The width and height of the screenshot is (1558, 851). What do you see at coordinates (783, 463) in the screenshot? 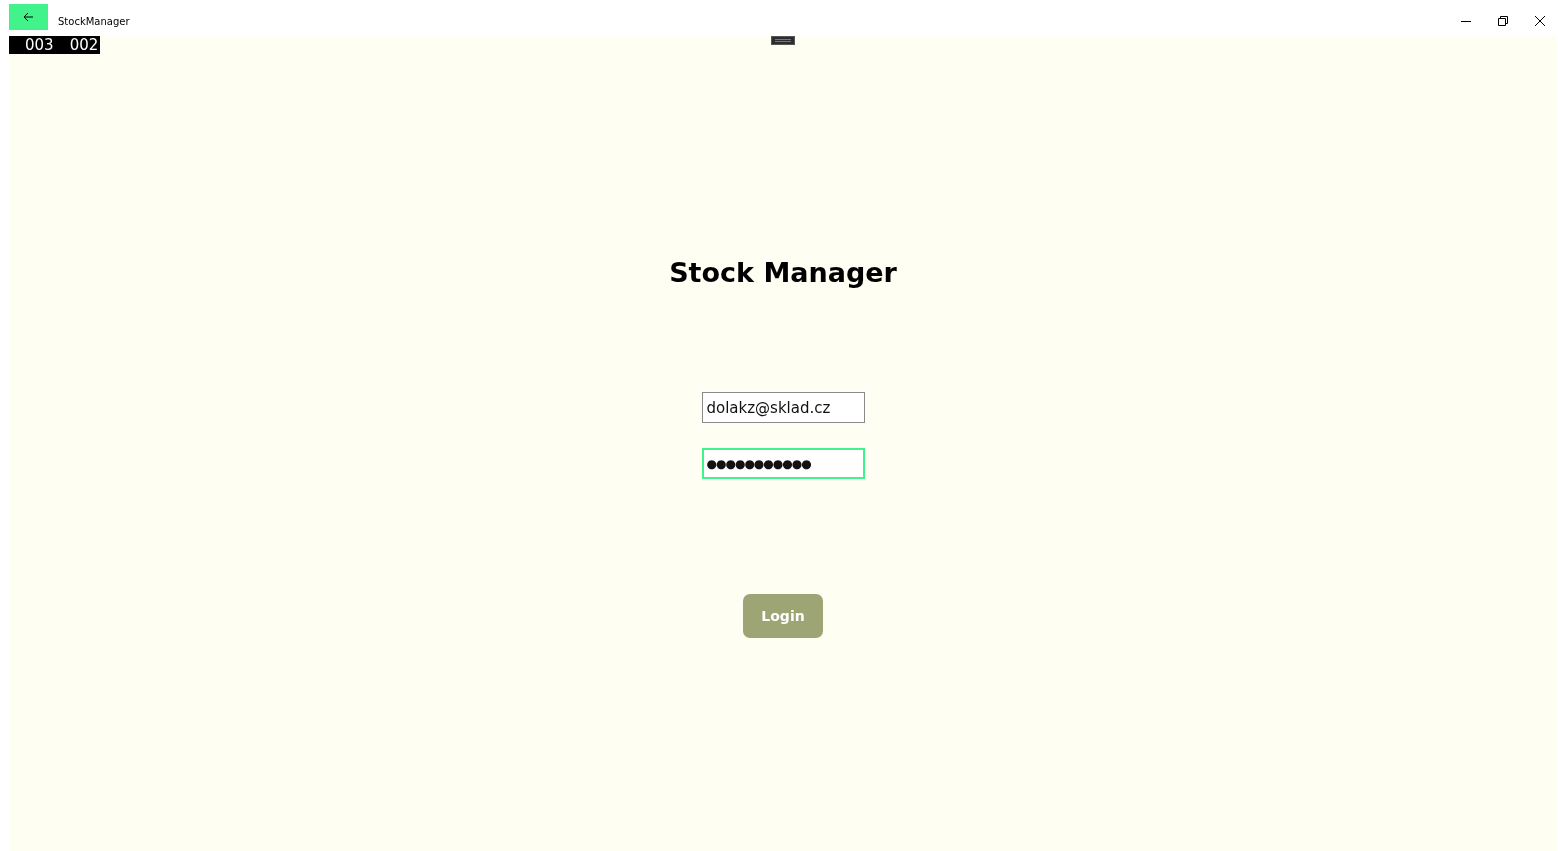
I see `password-field: ●●●●●●●●●●●` at bounding box center [783, 463].